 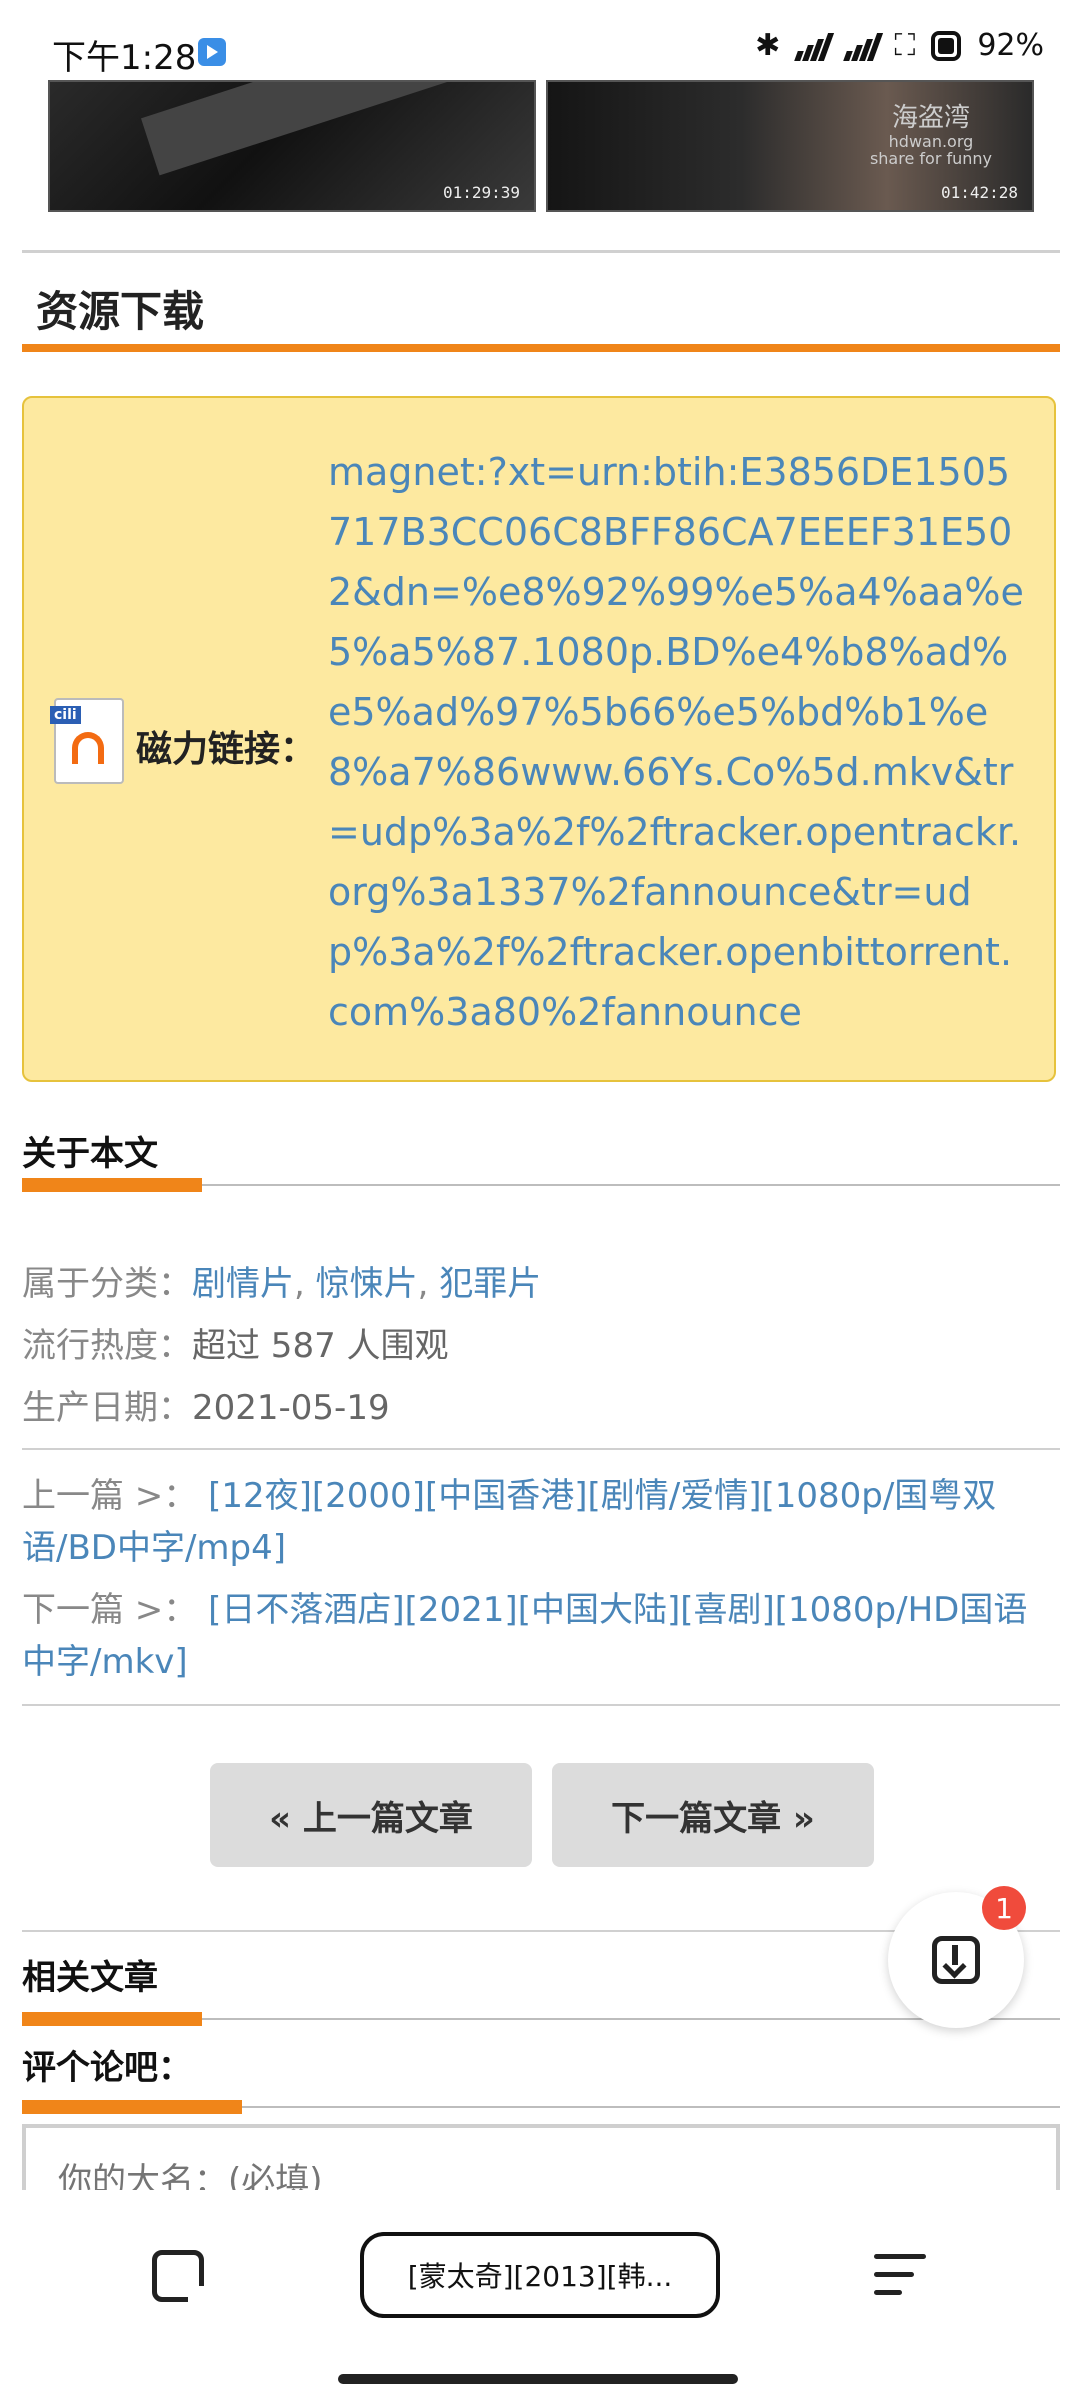 What do you see at coordinates (206, 1408) in the screenshot?
I see `date-row: 生产日期：2021-05-19` at bounding box center [206, 1408].